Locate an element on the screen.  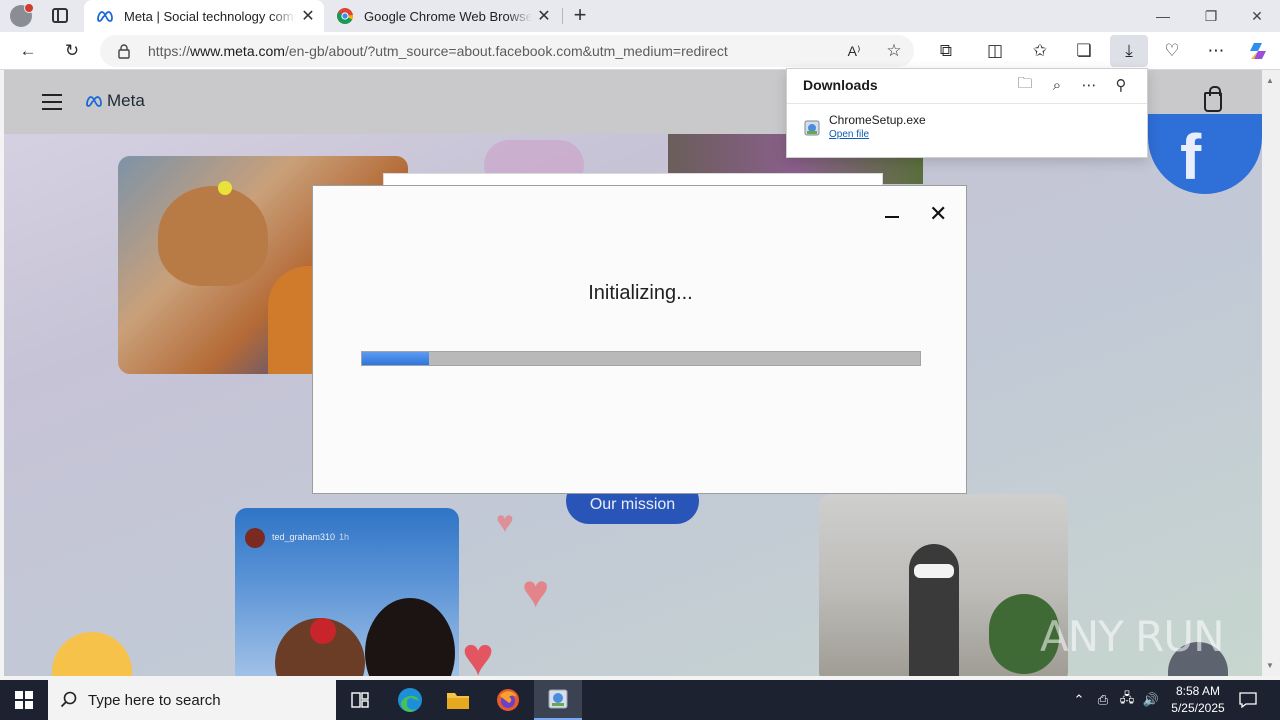
taskbar-search: Type here to search is located at coordinates (192, 700).